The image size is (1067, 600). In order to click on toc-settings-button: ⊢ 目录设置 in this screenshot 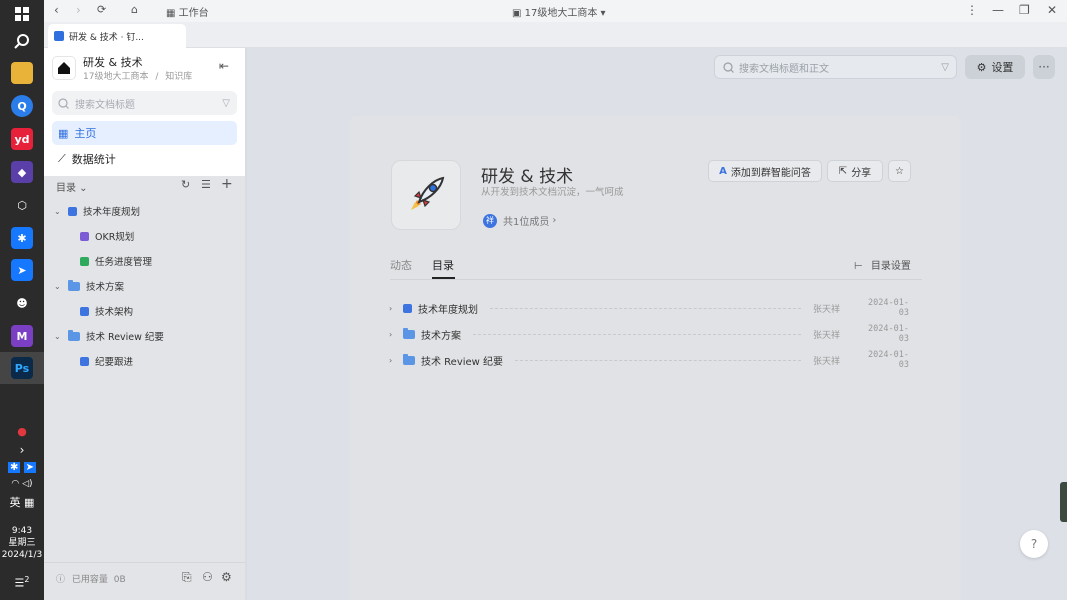, I will do `click(882, 264)`.